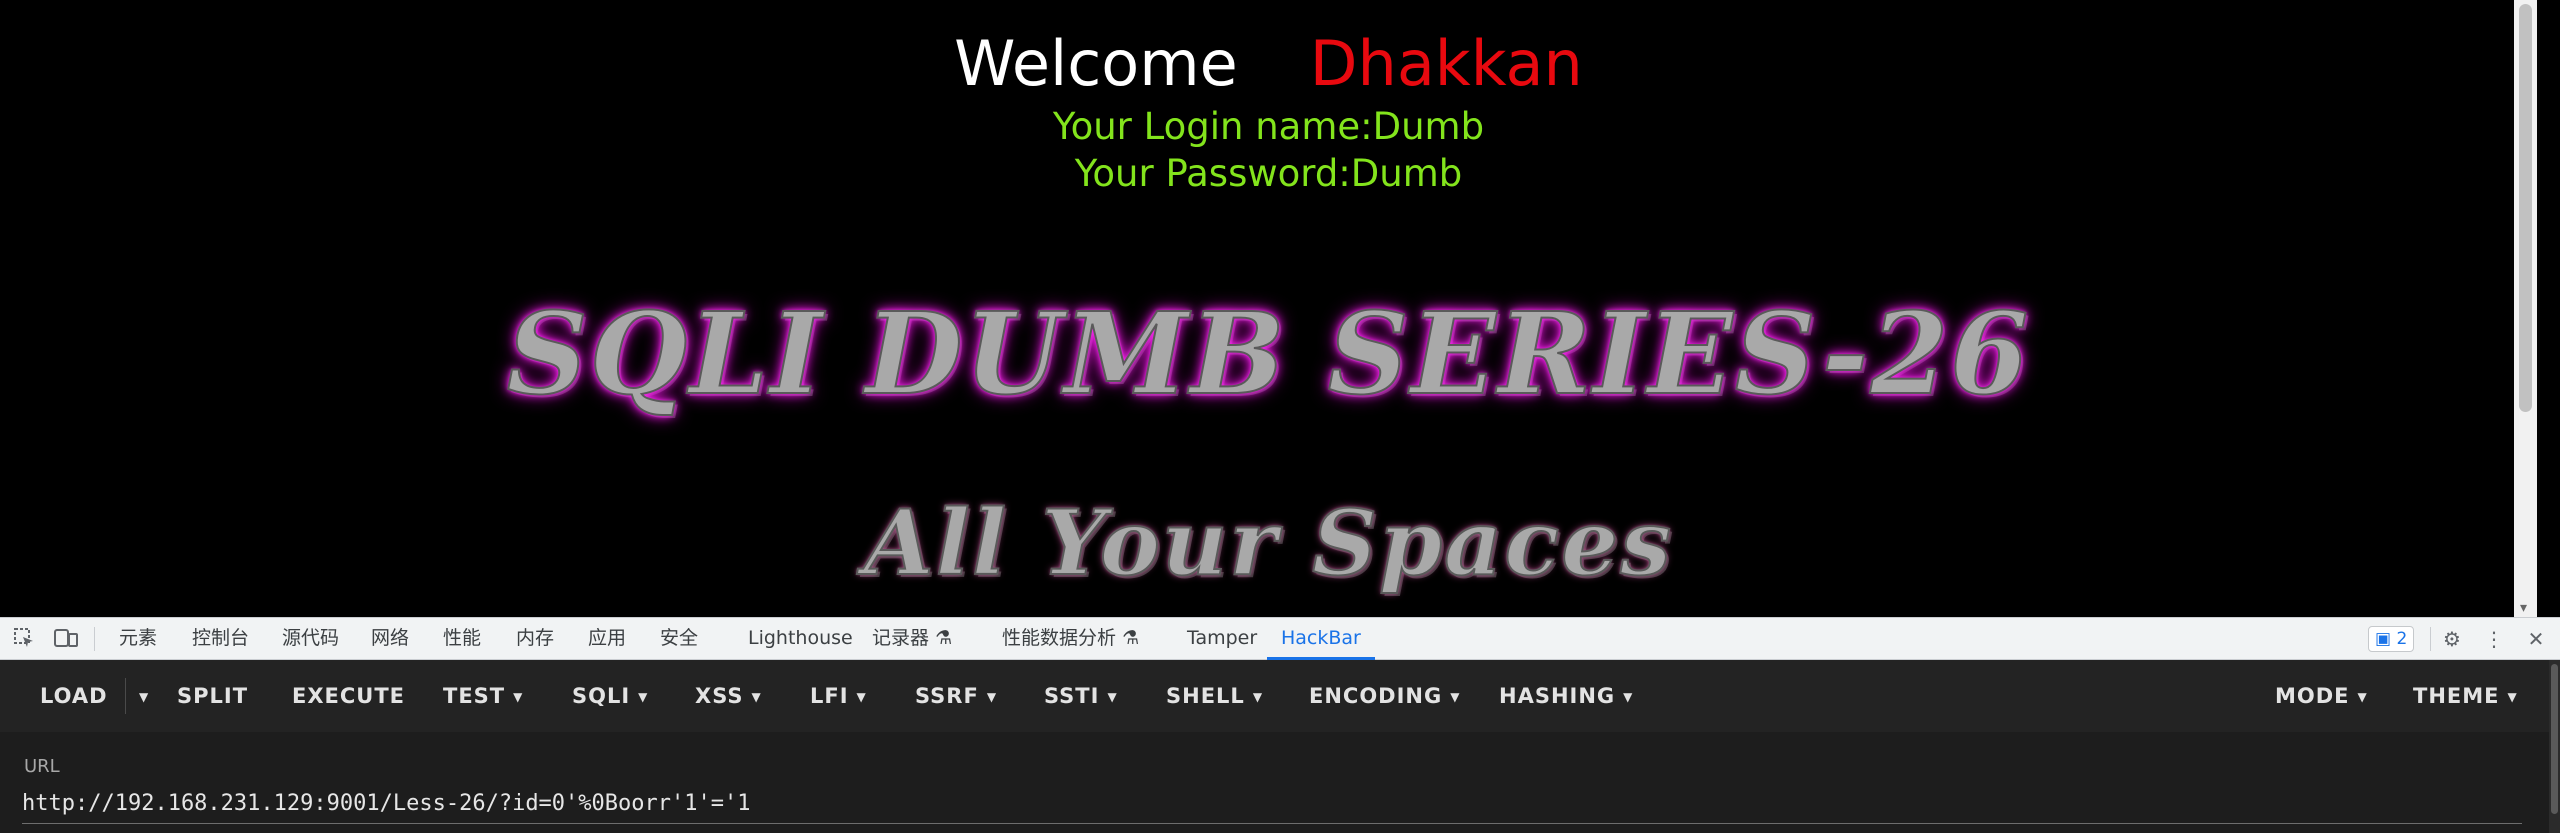 The width and height of the screenshot is (2560, 833). What do you see at coordinates (1072, 696) in the screenshot?
I see `ssti-menu-label: SSTI` at bounding box center [1072, 696].